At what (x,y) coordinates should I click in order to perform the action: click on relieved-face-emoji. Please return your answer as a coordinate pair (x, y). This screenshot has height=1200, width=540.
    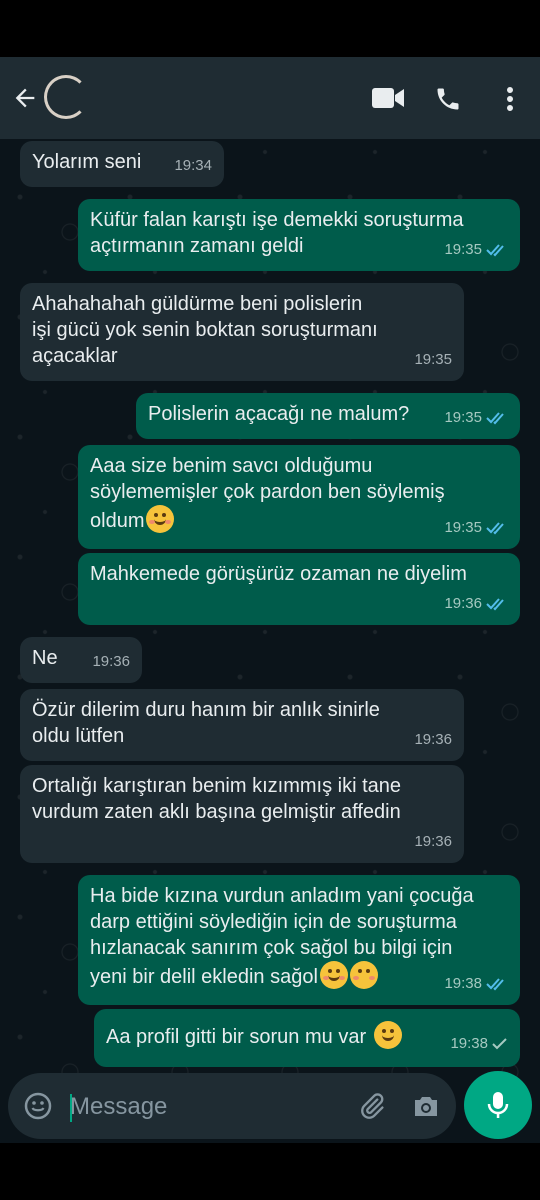
    Looking at the image, I should click on (333, 975).